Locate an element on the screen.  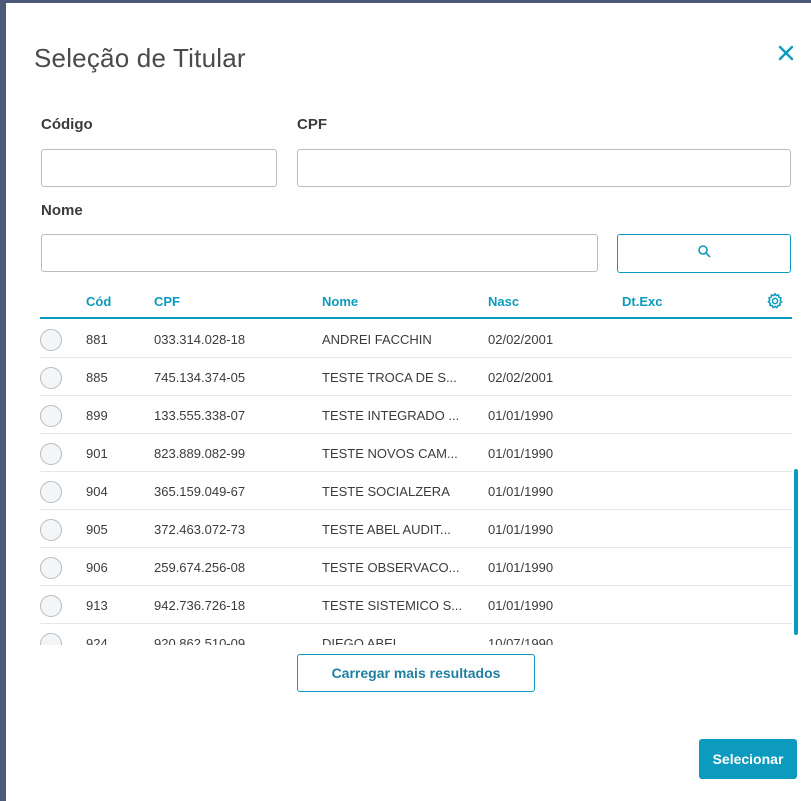
cpf-input is located at coordinates (544, 168).